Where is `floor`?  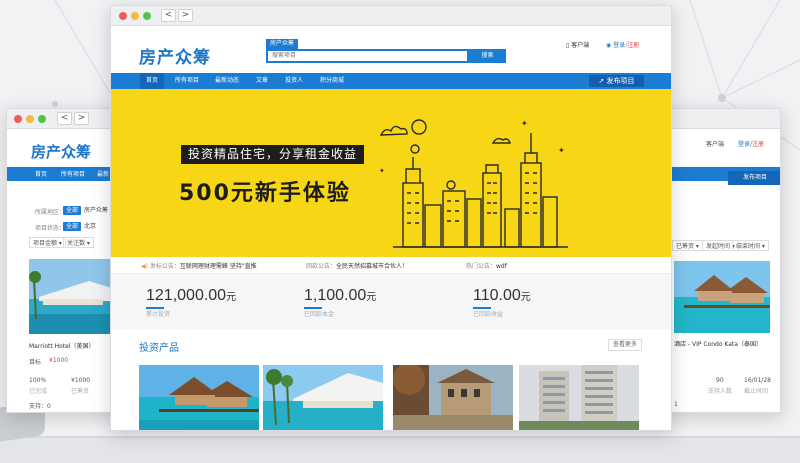
floor is located at coordinates (400, 450).